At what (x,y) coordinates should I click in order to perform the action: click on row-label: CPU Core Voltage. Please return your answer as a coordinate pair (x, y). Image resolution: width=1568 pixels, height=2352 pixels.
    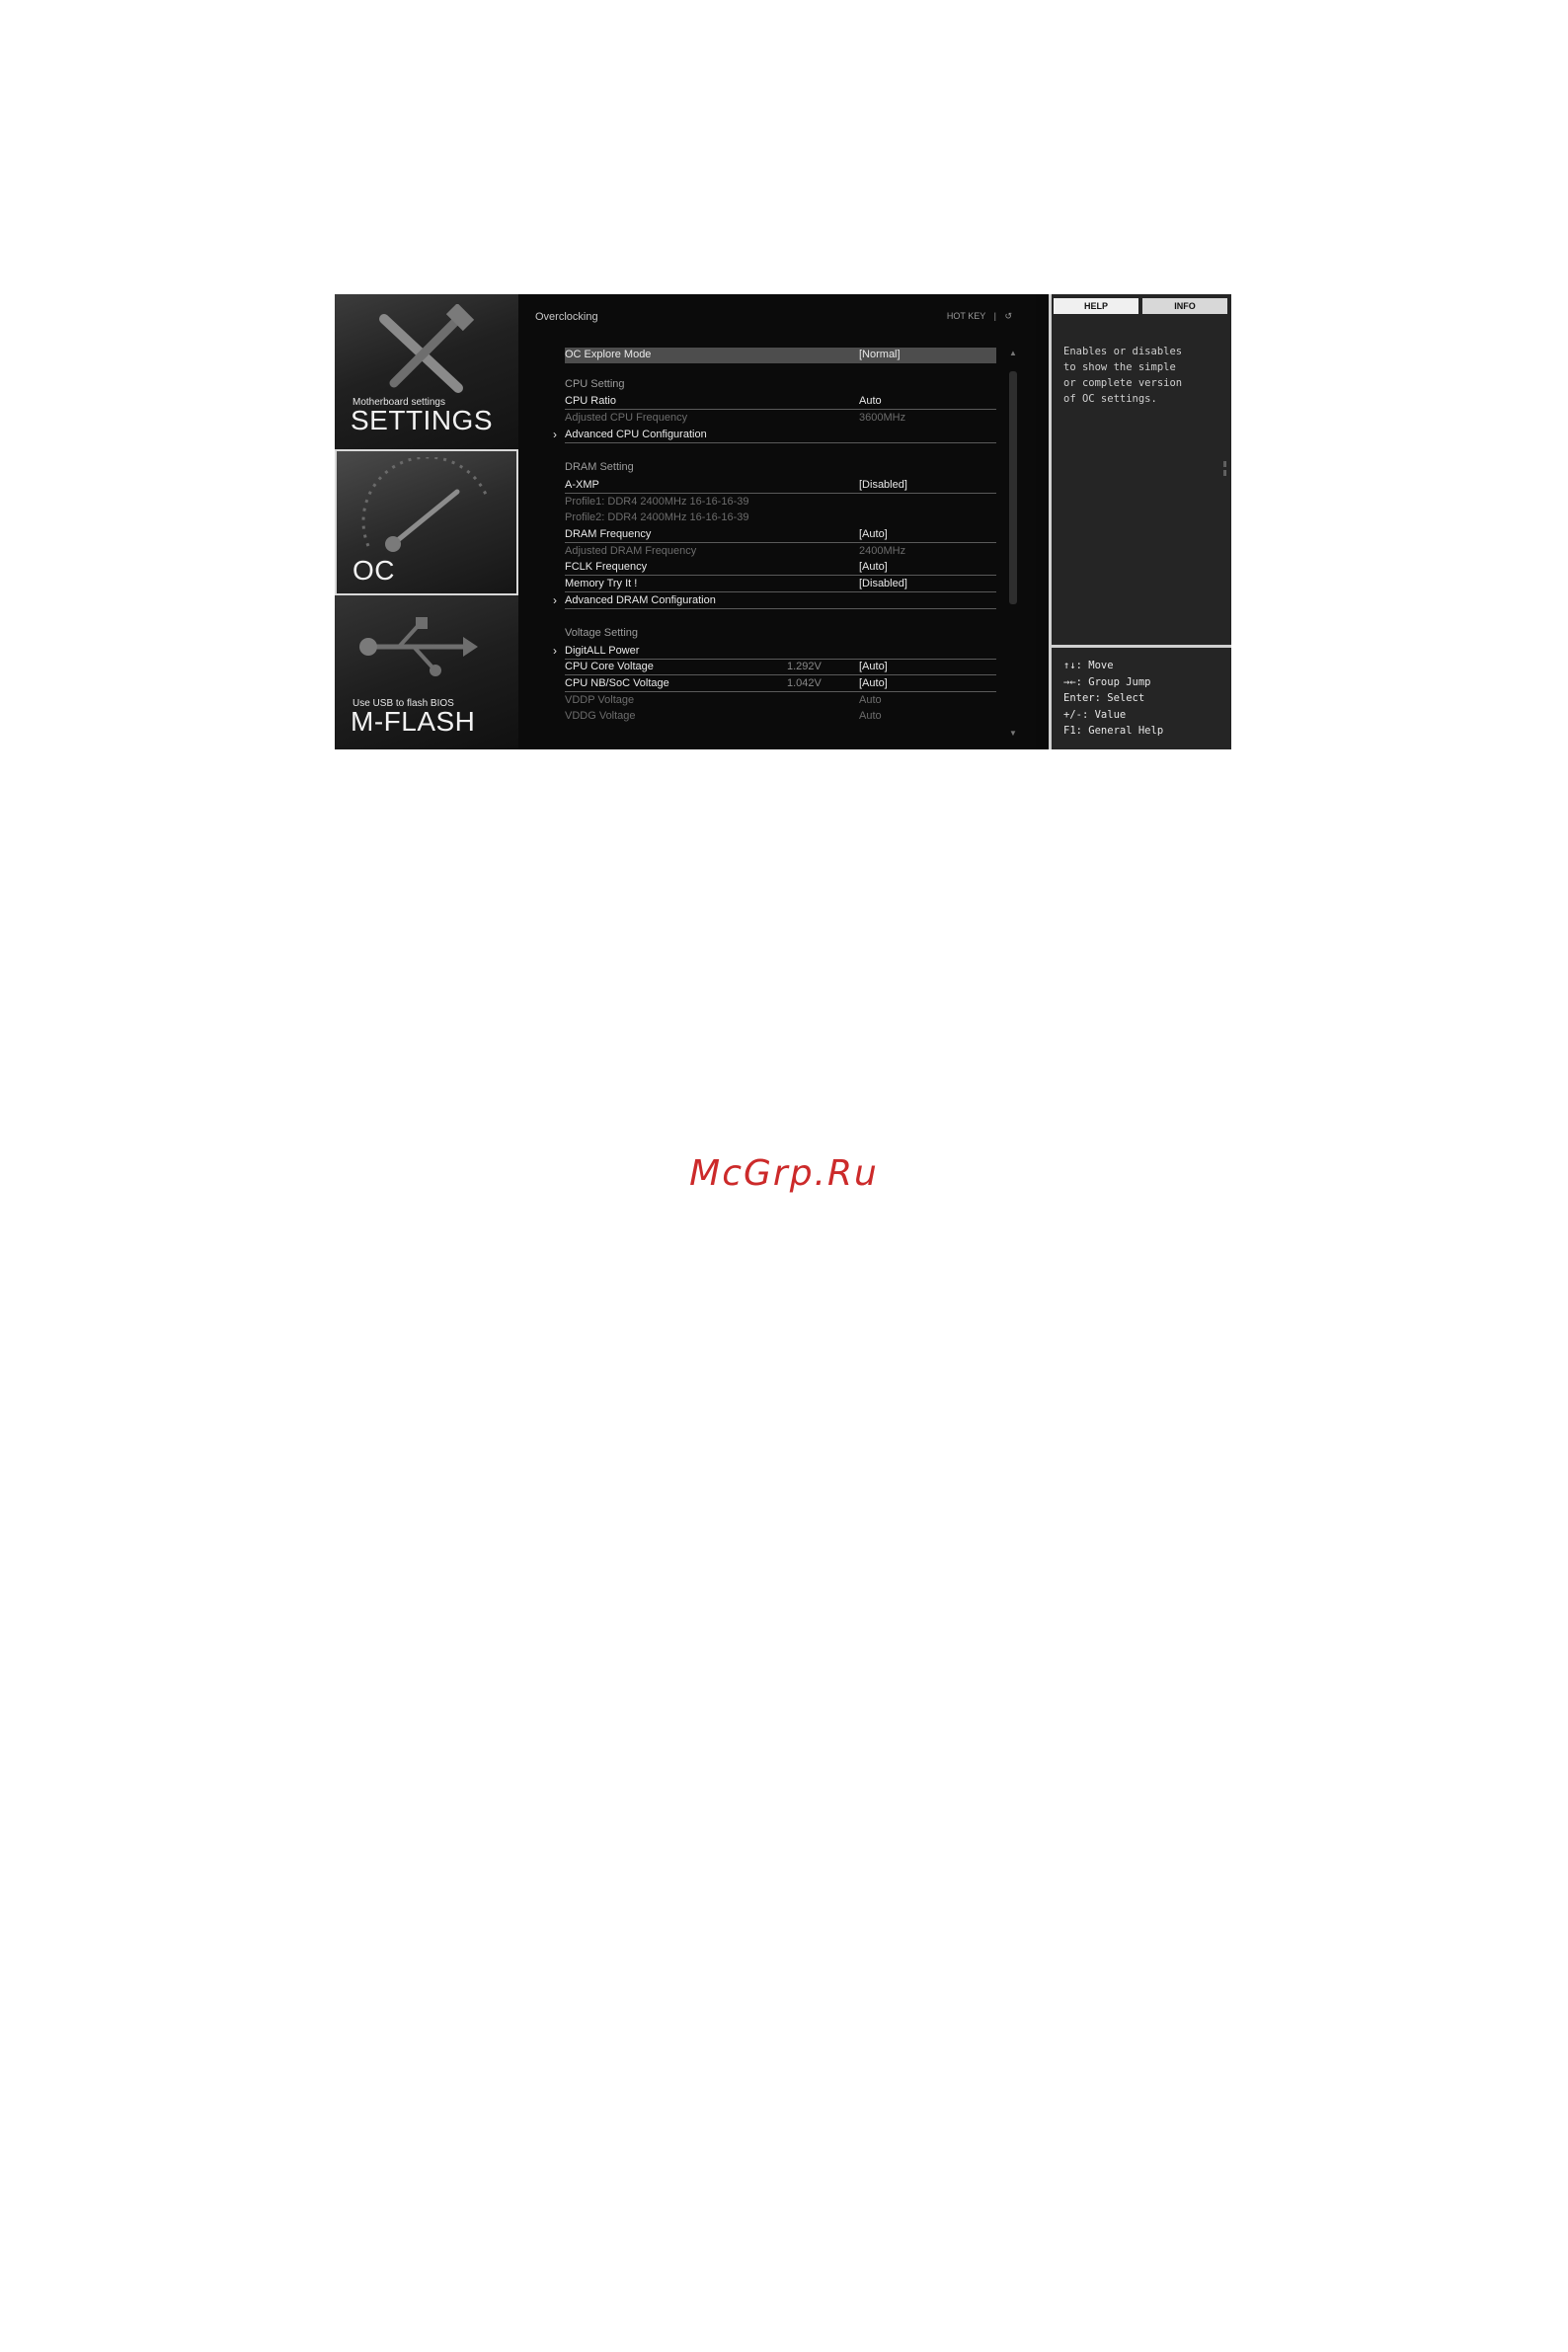
    Looking at the image, I should click on (610, 666).